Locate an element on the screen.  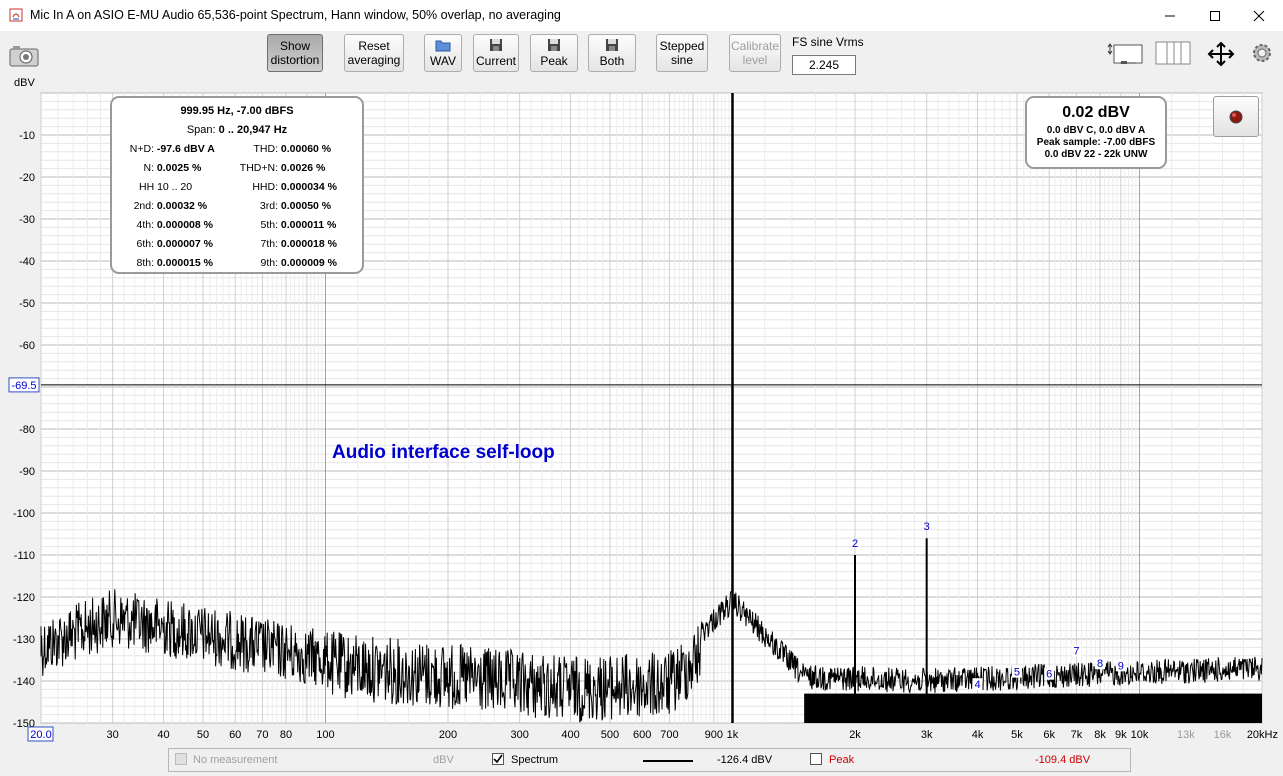
close-icon is located at coordinates (1259, 16).